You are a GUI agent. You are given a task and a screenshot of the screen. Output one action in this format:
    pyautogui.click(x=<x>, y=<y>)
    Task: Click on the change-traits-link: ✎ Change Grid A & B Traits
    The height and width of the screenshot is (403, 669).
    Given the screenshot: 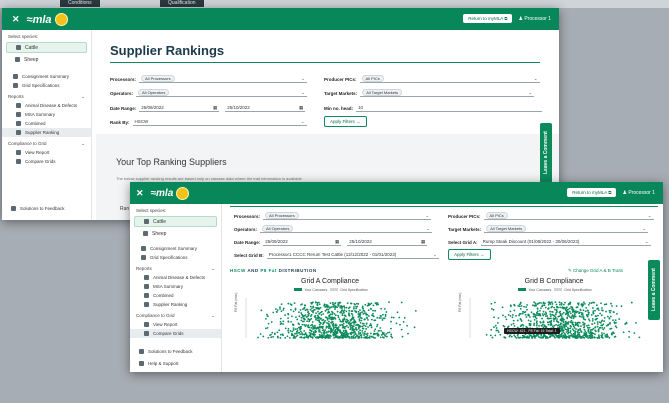 What is the action you would take?
    pyautogui.click(x=595, y=271)
    